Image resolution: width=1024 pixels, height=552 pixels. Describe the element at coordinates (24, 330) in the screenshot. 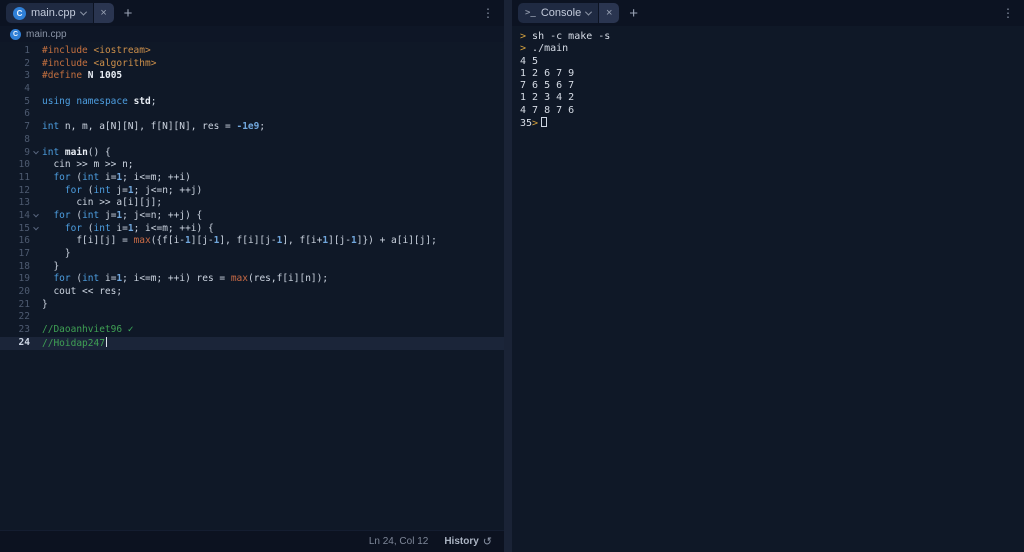

I see `line-number: 23` at that location.